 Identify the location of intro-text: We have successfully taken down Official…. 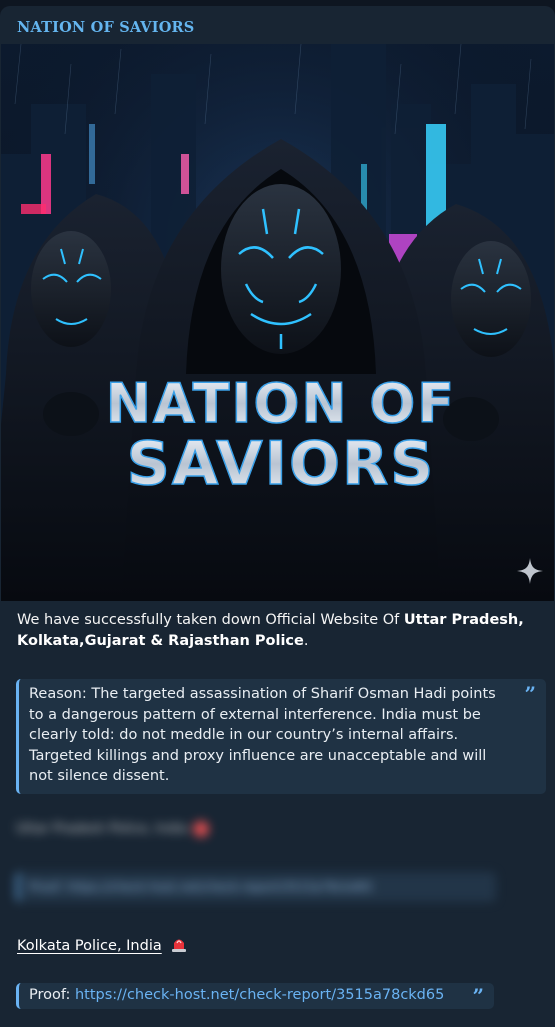
(210, 620).